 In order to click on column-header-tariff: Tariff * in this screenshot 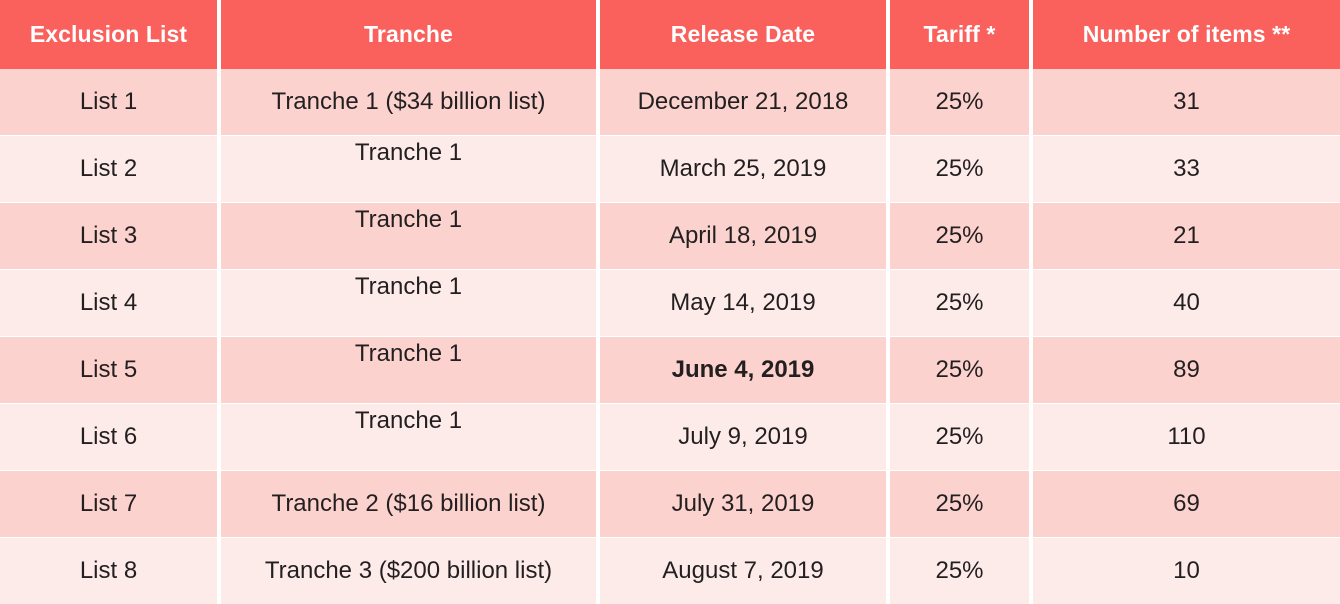, I will do `click(959, 34)`.